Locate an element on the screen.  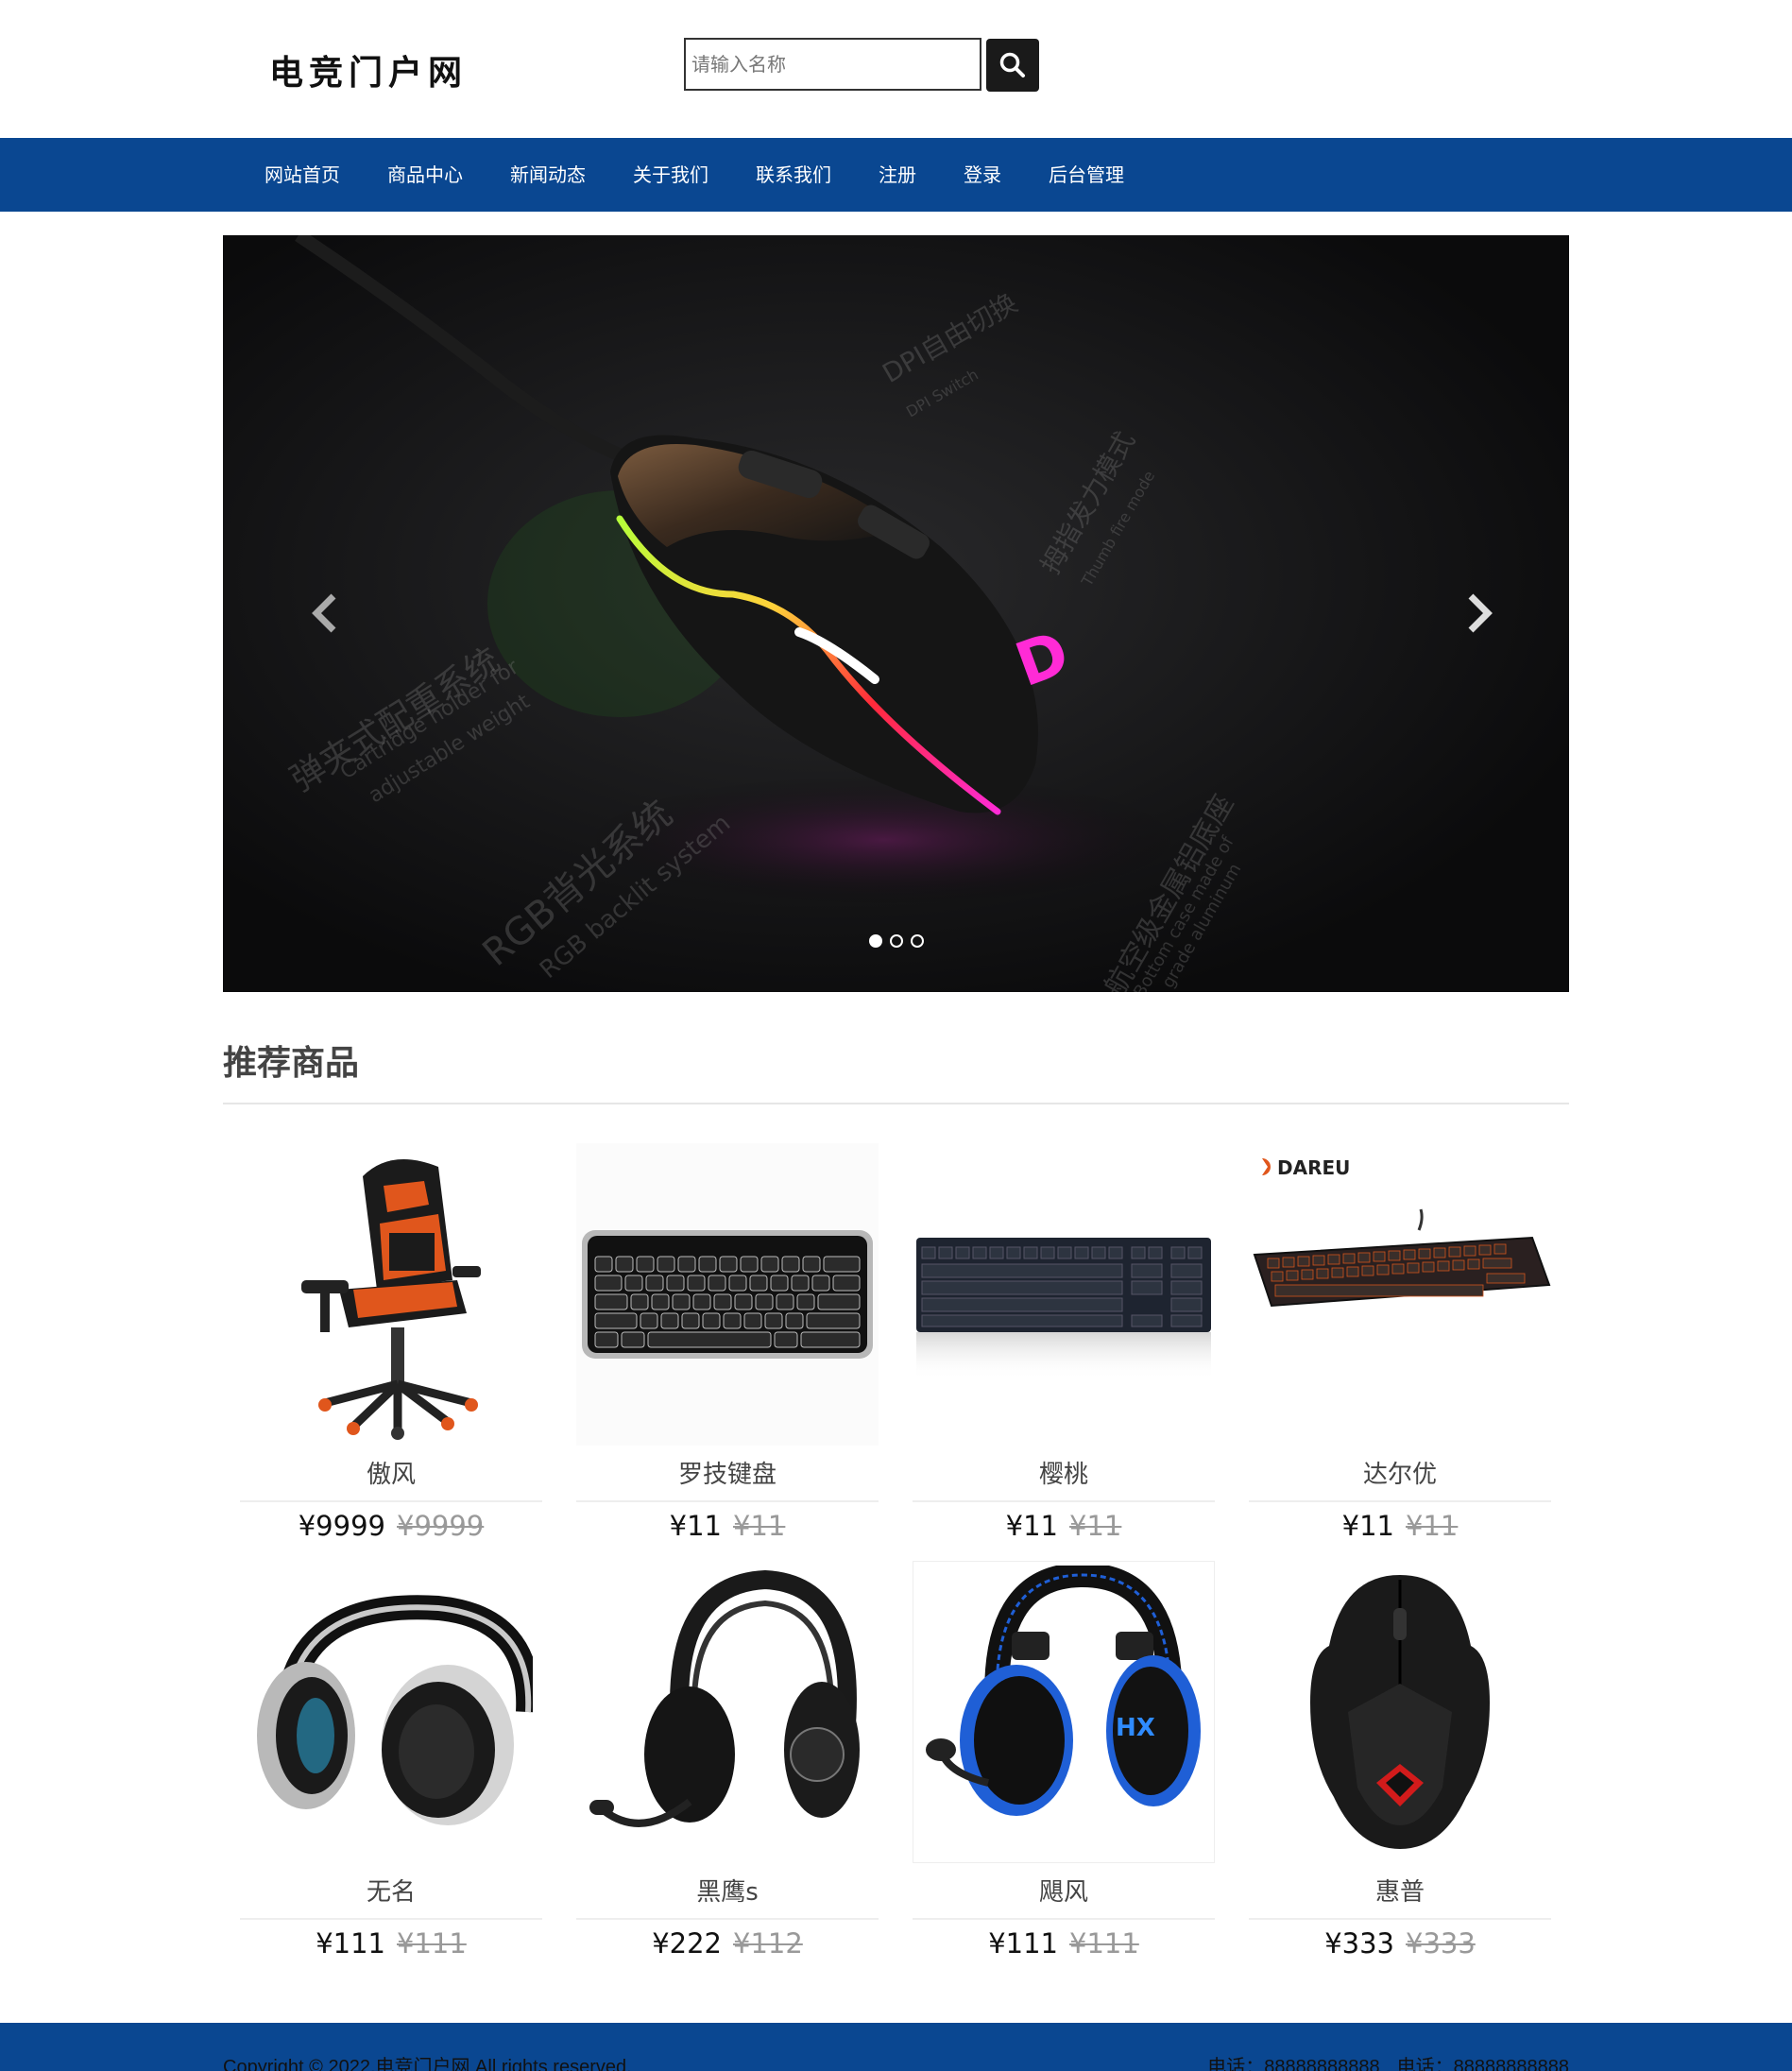
nav-item-admin: 后台管理 is located at coordinates (1086, 175).